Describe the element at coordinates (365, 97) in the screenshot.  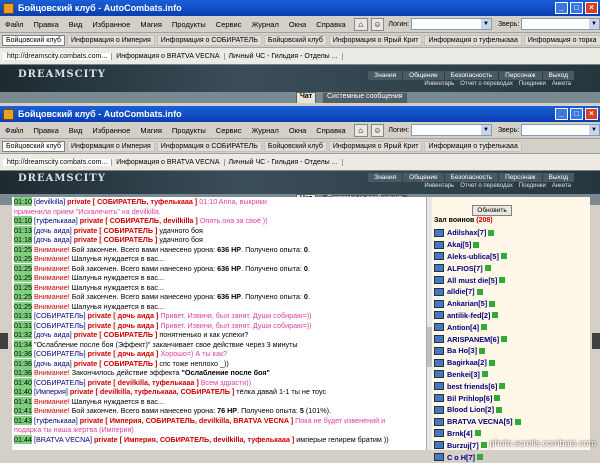
I see `tab-system-messages: Системные сообщения` at that location.